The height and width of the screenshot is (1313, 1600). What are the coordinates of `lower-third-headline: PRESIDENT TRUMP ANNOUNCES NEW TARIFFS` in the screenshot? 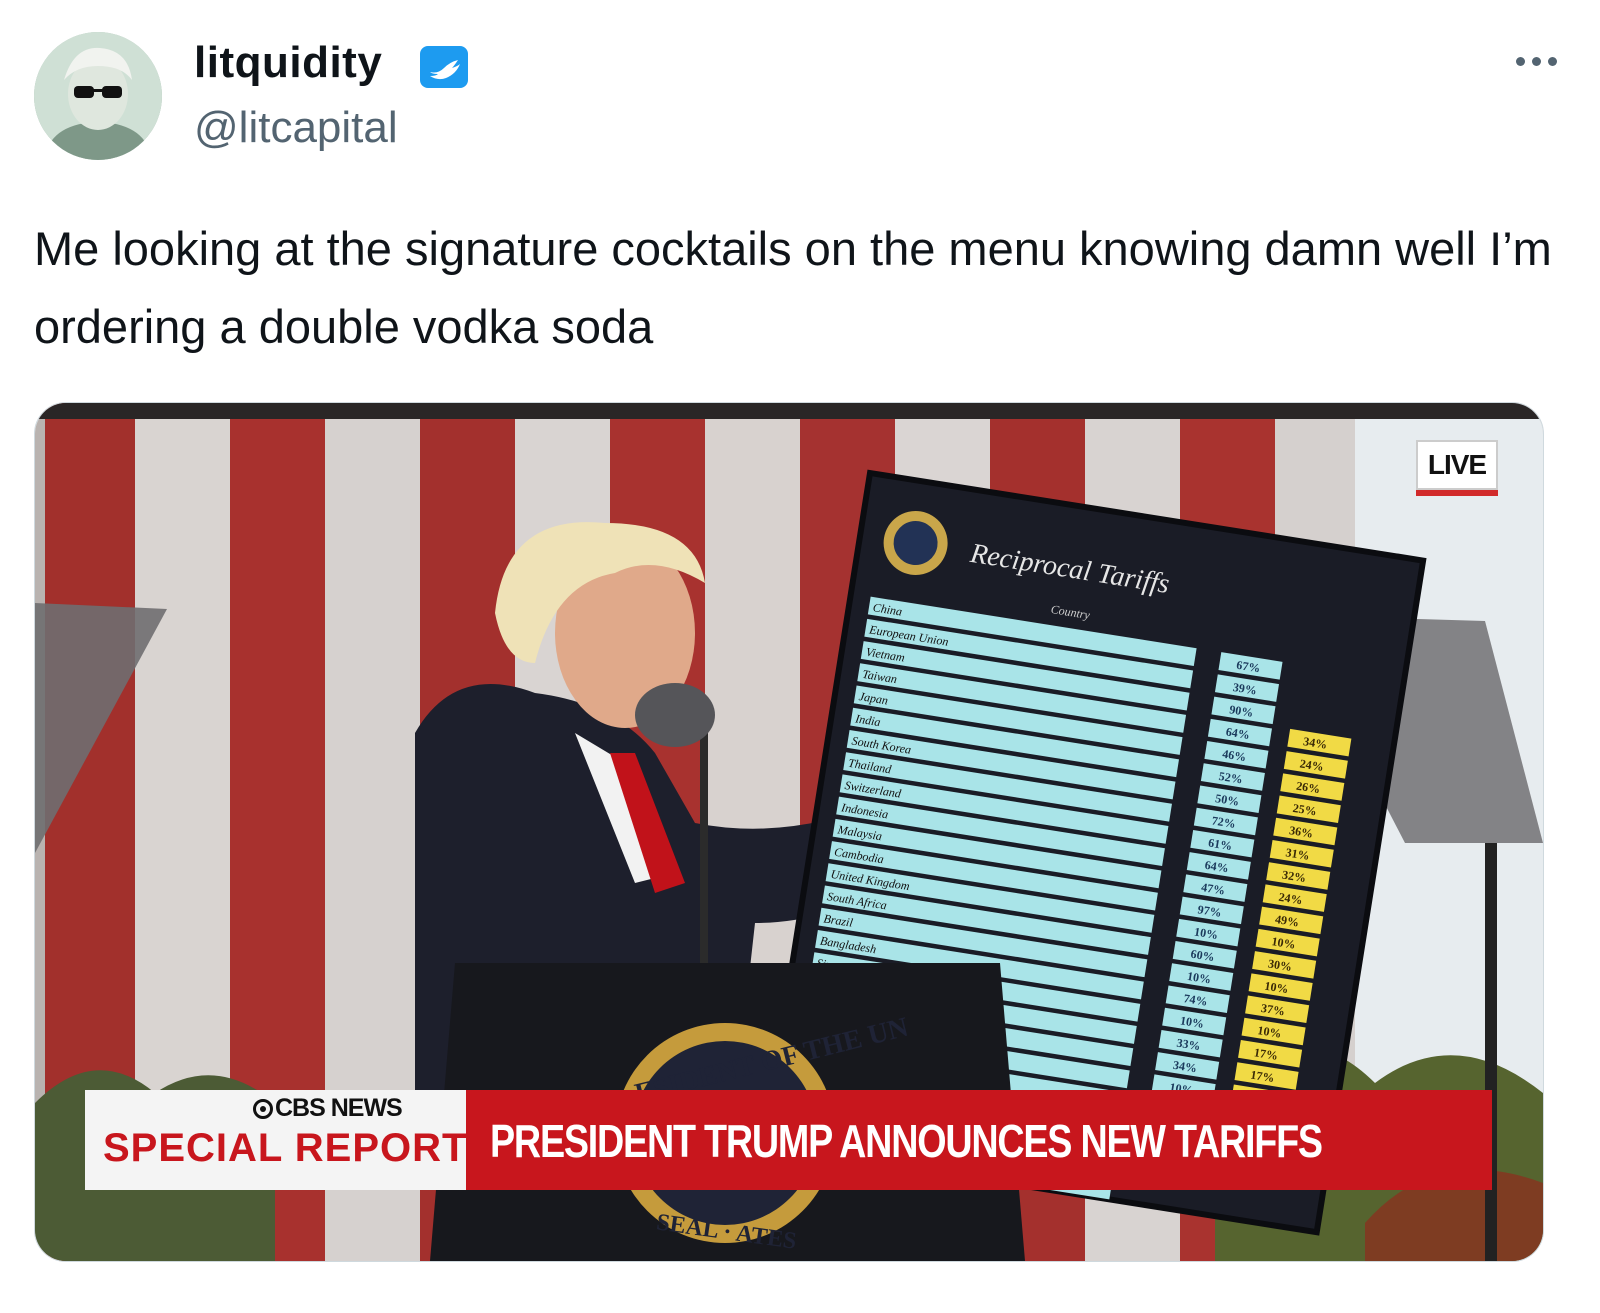 It's located at (979, 1140).